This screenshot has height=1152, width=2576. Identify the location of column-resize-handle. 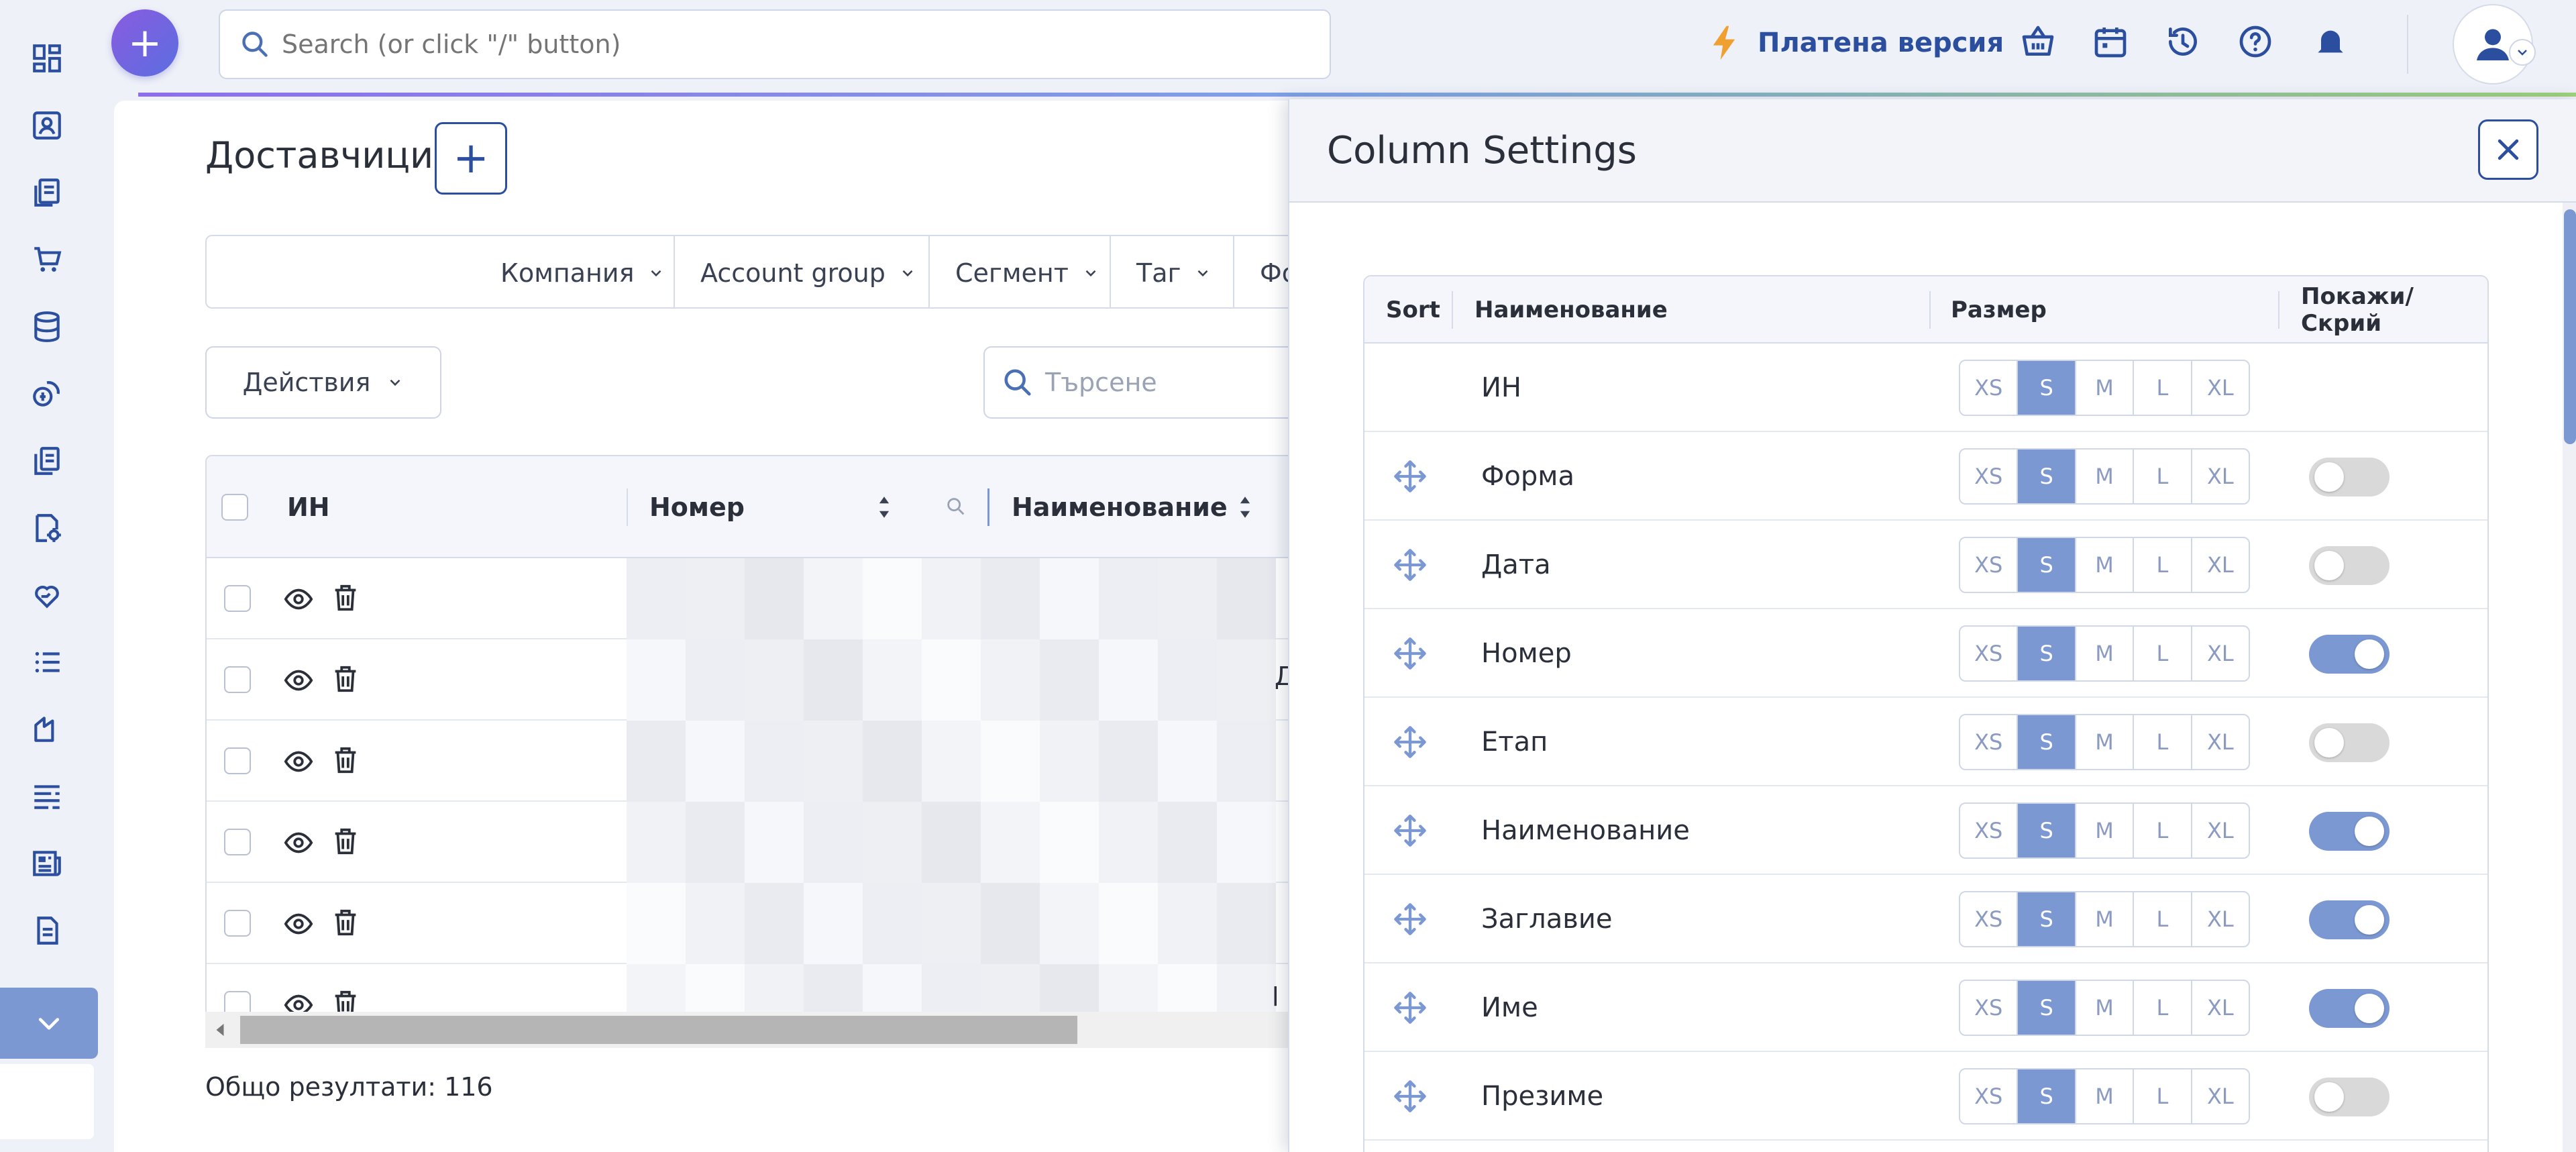
(988, 507).